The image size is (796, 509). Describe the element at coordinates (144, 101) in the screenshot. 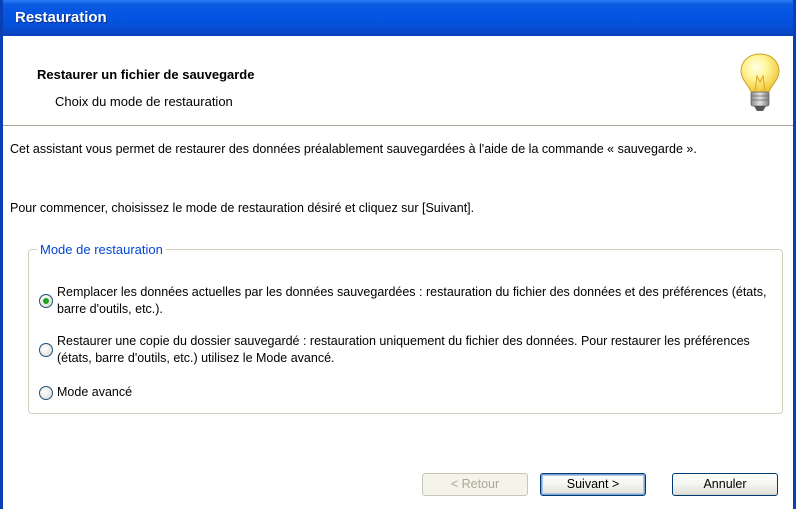

I see `wizard-subtitle: Choix du mode de restauration` at that location.